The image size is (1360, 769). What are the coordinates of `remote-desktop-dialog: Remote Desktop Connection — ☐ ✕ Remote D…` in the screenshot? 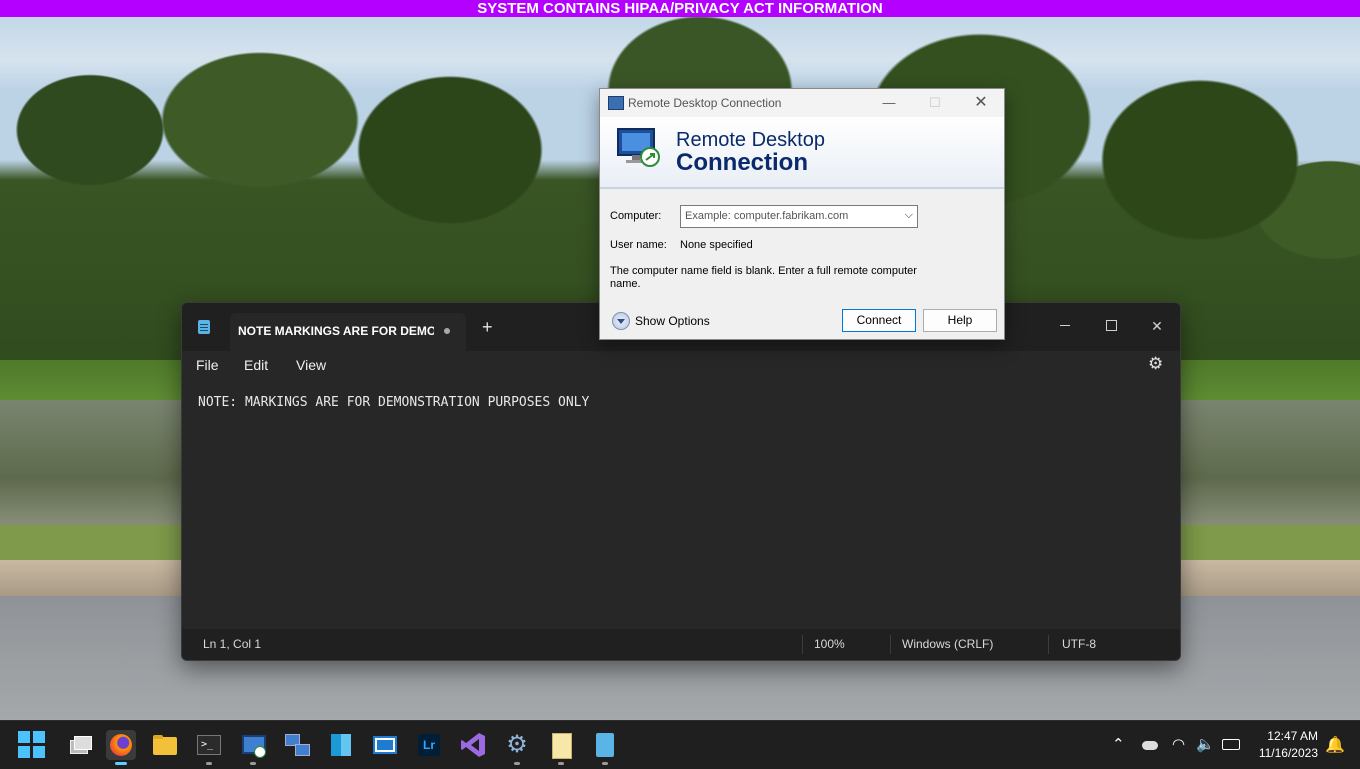 It's located at (802, 214).